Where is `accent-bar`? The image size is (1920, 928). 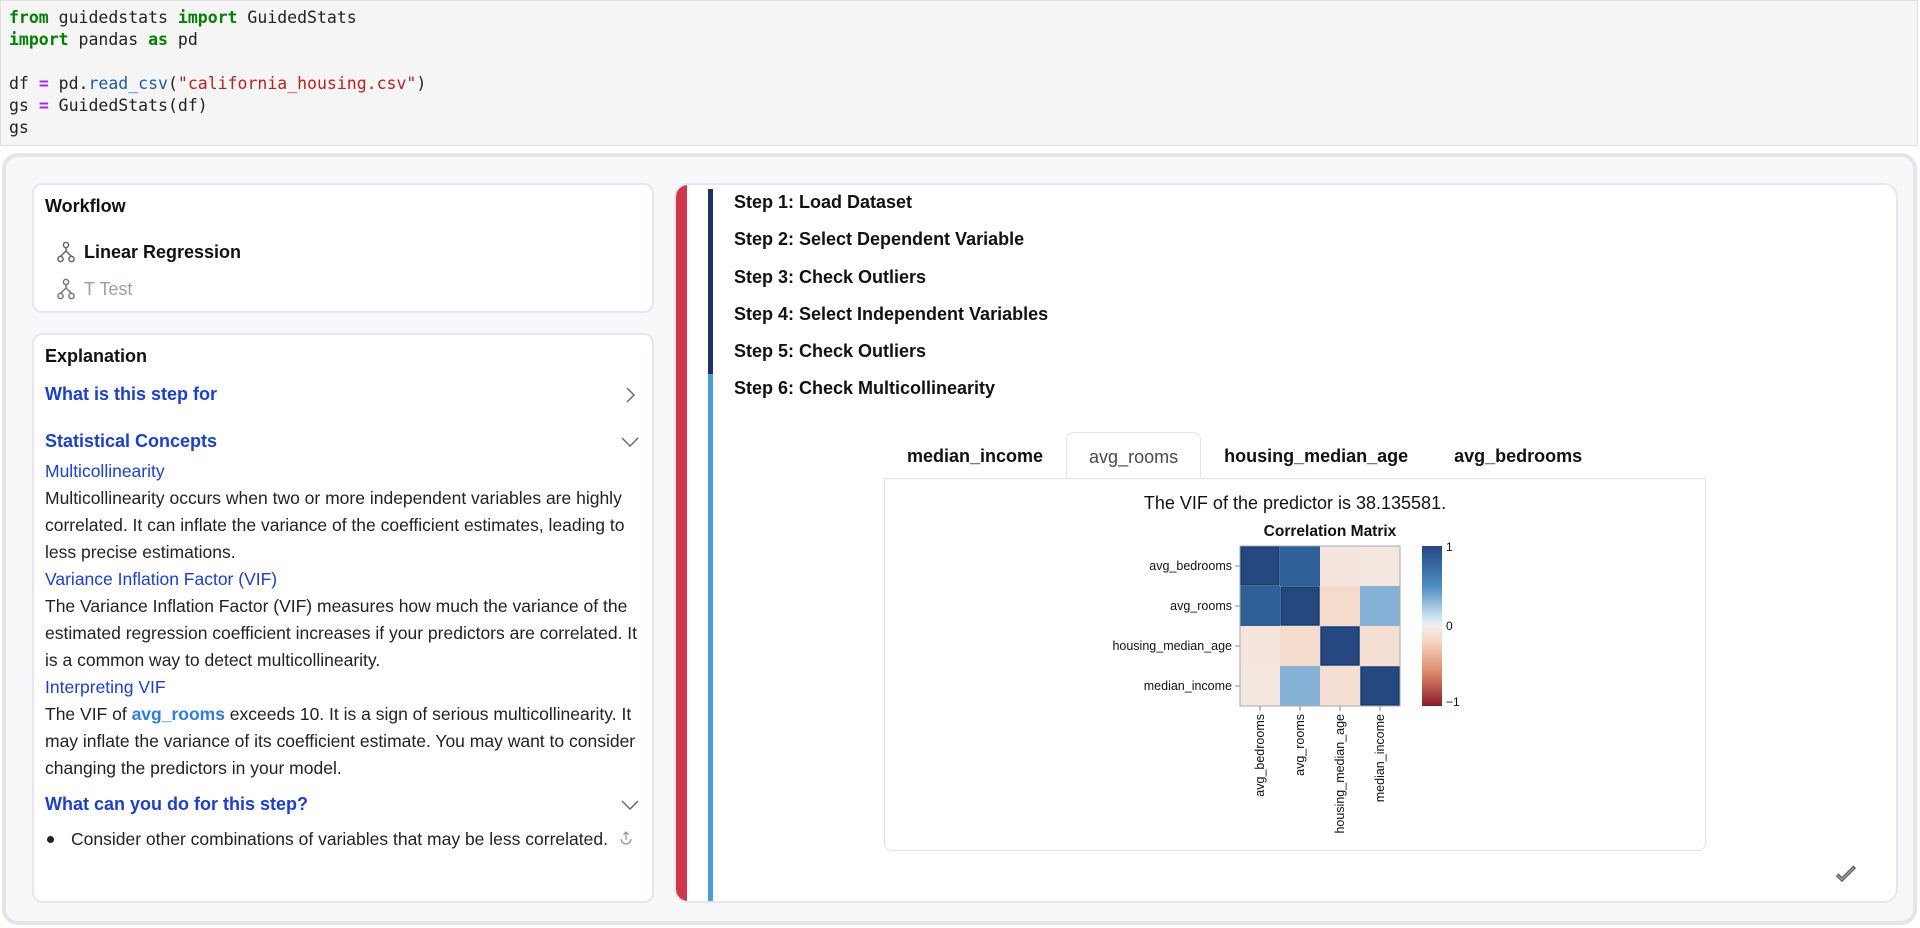
accent-bar is located at coordinates (681, 543).